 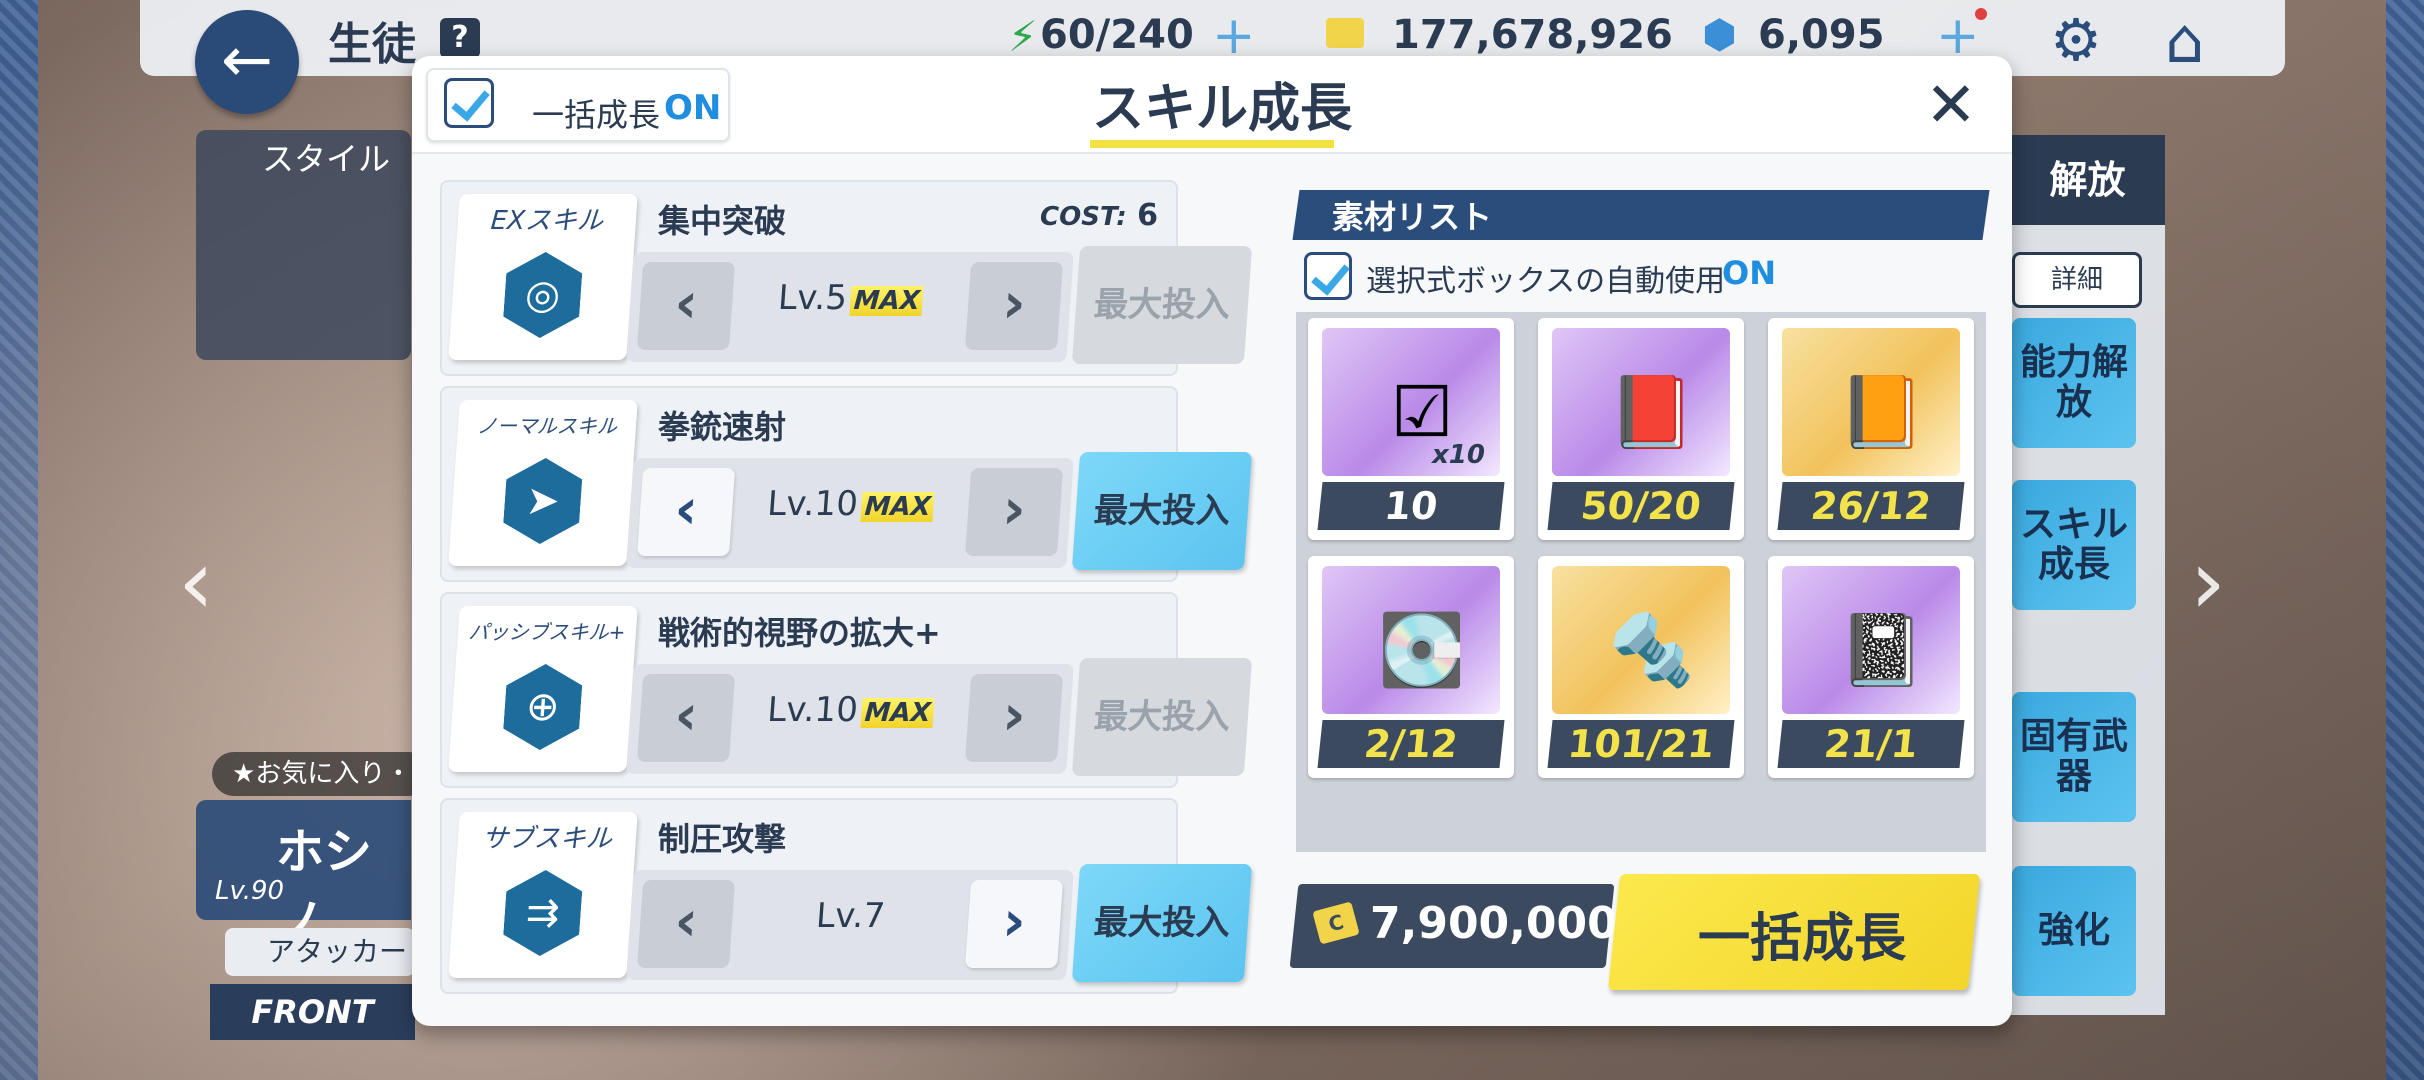 What do you see at coordinates (546, 839) in the screenshot?
I see `skill-type: サブスキル` at bounding box center [546, 839].